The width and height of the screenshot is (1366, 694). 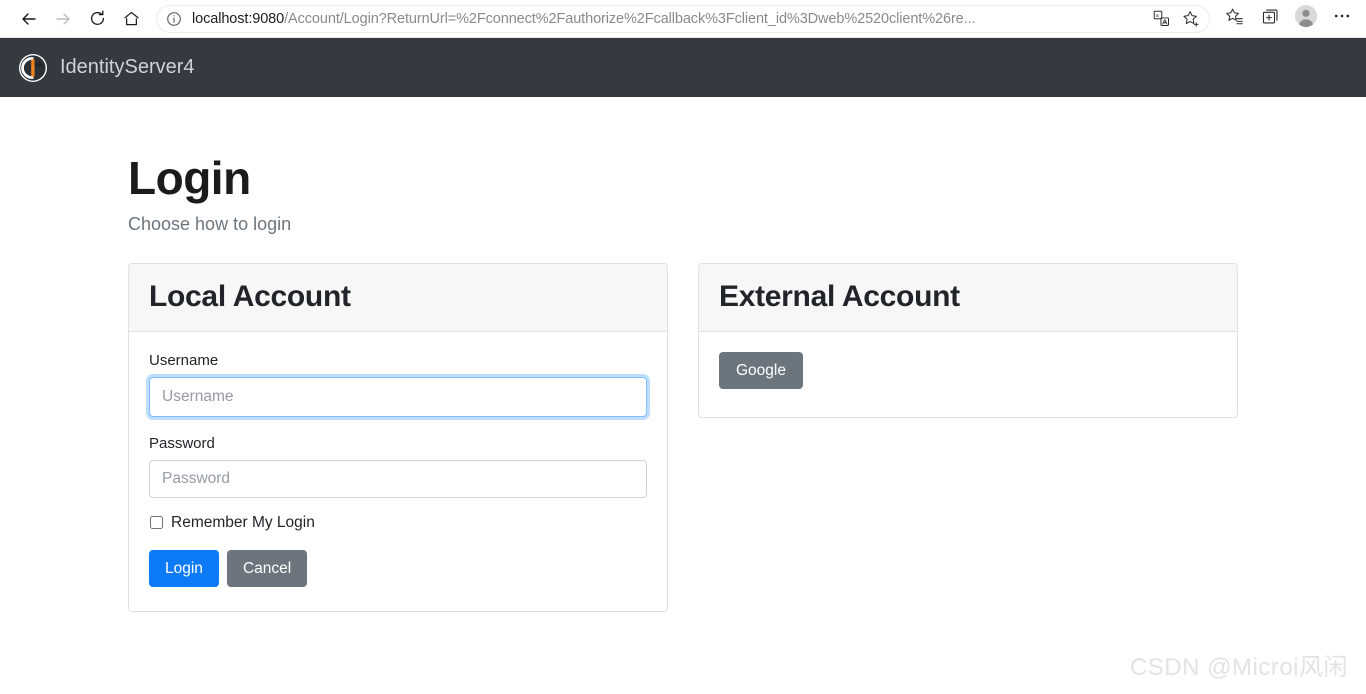 What do you see at coordinates (189, 178) in the screenshot?
I see `page-title: Login` at bounding box center [189, 178].